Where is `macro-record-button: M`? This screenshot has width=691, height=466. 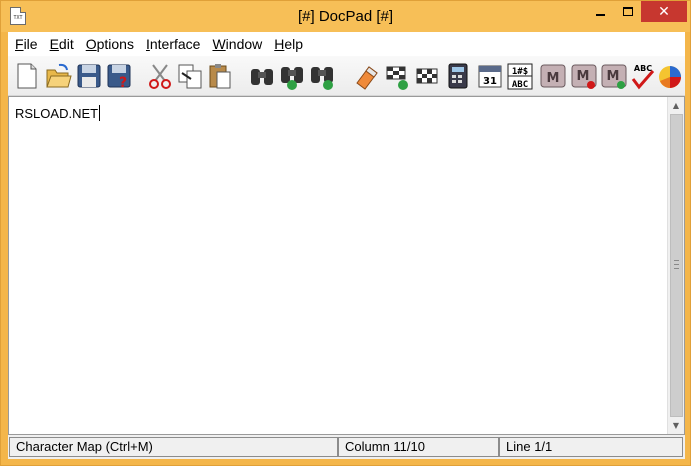 macro-record-button: M is located at coordinates (584, 76).